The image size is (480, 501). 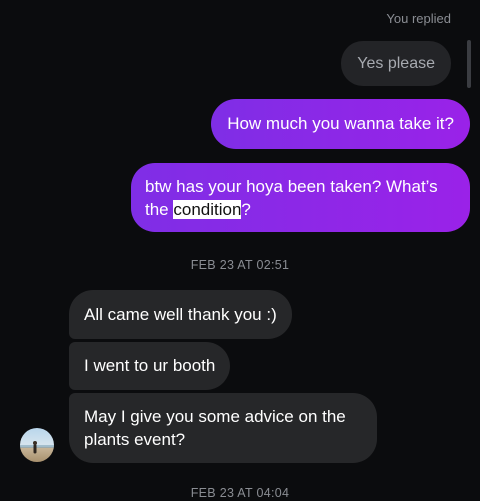 I want to click on sender-avatar, so click(x=37, y=445).